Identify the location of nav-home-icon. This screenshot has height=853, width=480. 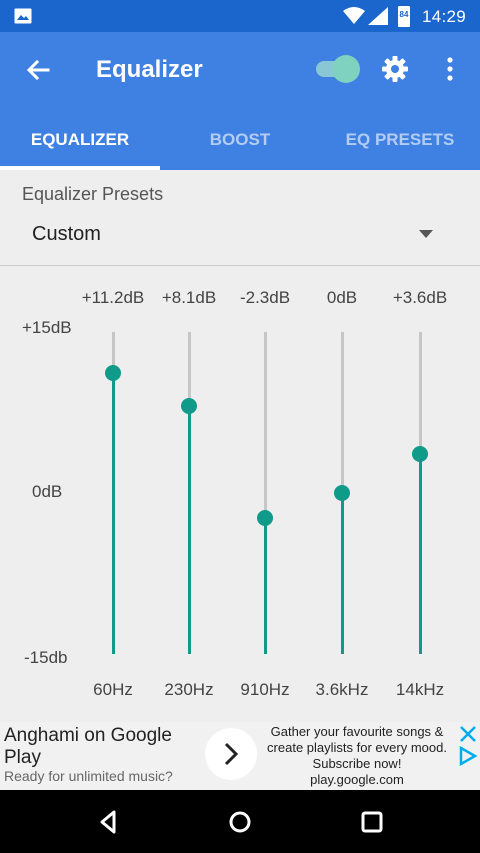
(240, 822).